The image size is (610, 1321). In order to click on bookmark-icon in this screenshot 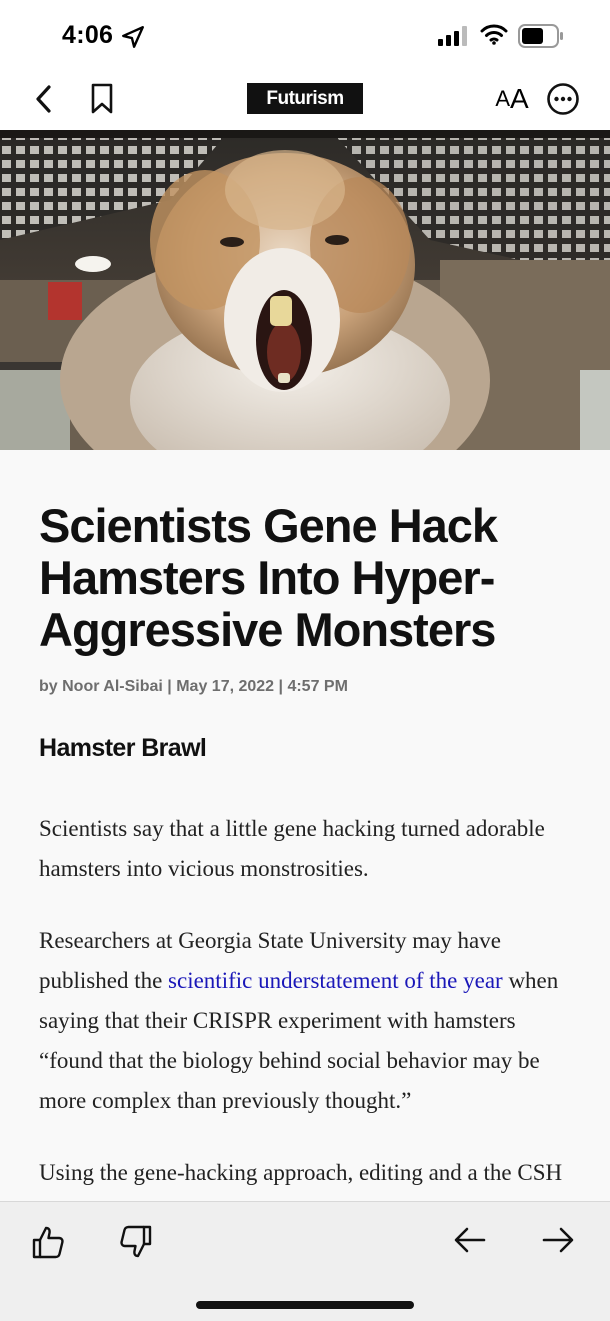, I will do `click(102, 98)`.